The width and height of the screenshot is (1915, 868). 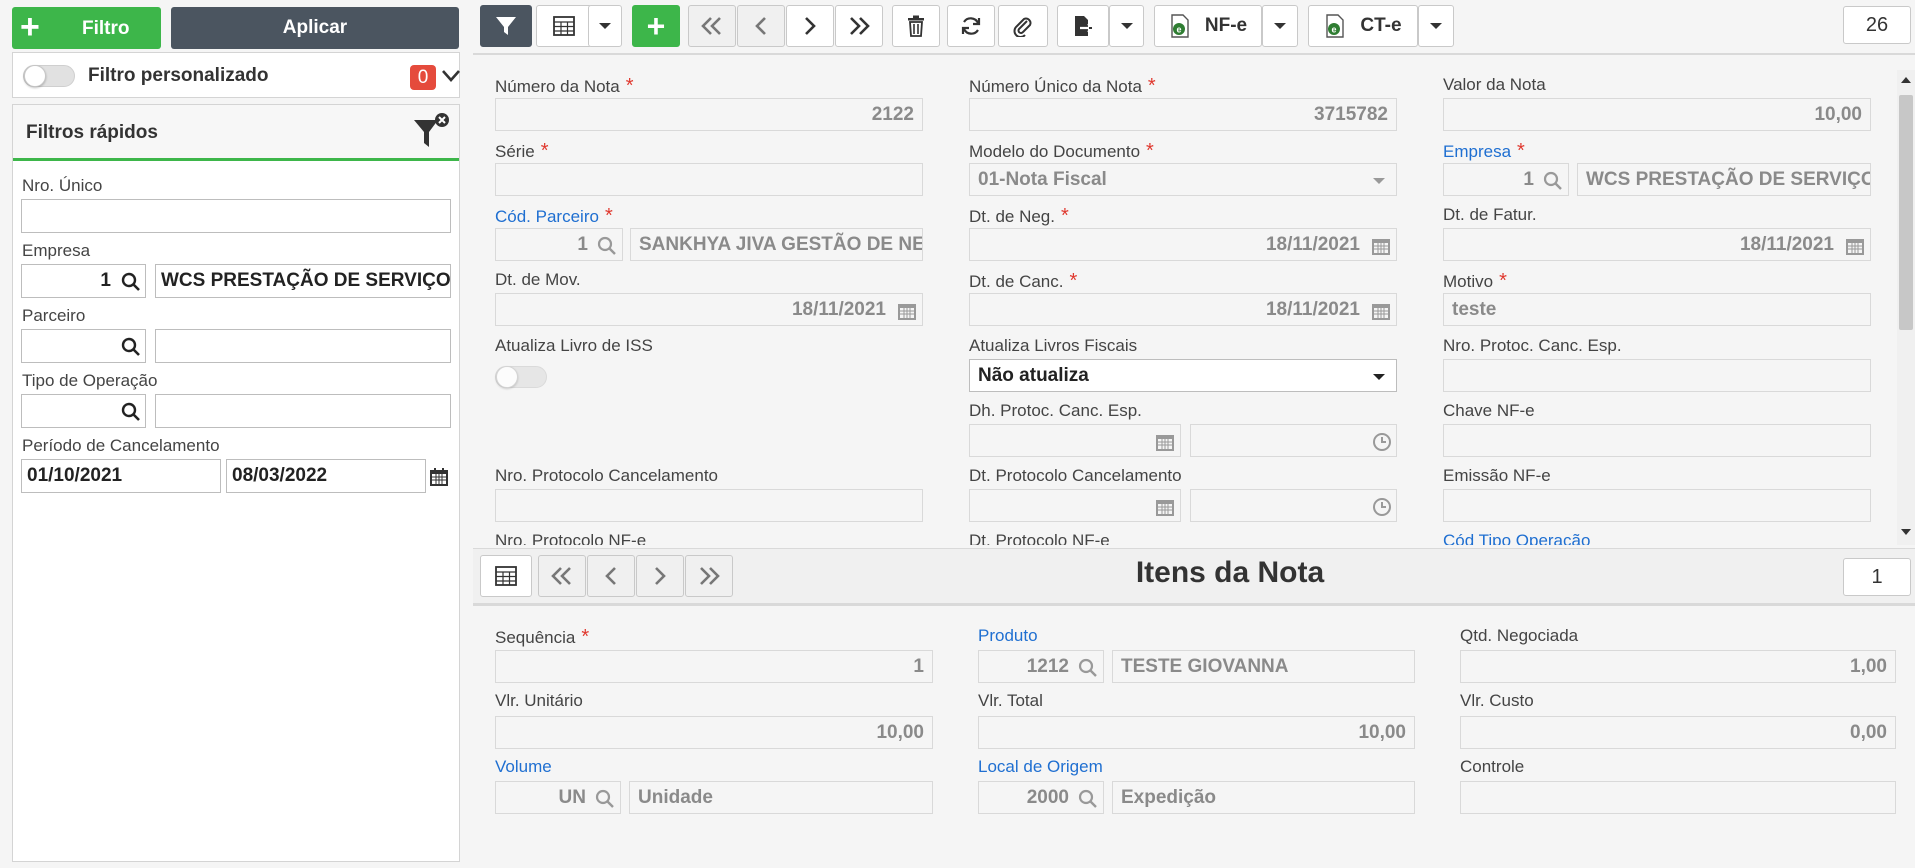 I want to click on tipo-operacao-name-input, so click(x=303, y=411).